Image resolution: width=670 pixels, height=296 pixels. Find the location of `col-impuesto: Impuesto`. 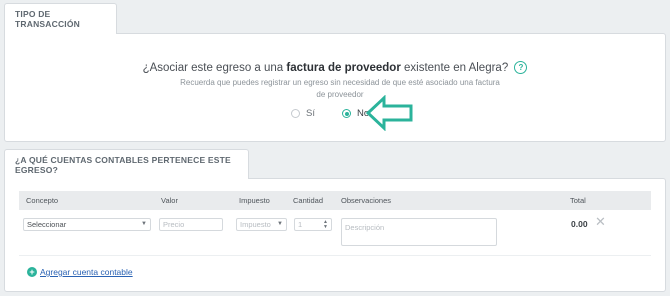

col-impuesto: Impuesto is located at coordinates (254, 200).